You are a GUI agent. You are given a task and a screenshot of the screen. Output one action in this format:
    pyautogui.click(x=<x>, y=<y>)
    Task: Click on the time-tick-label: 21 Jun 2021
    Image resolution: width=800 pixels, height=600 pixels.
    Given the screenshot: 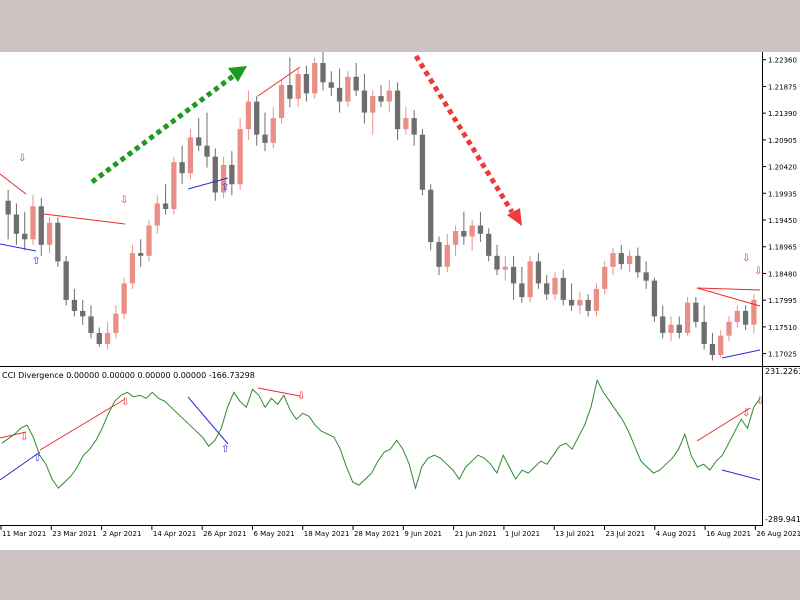 What is the action you would take?
    pyautogui.click(x=476, y=534)
    